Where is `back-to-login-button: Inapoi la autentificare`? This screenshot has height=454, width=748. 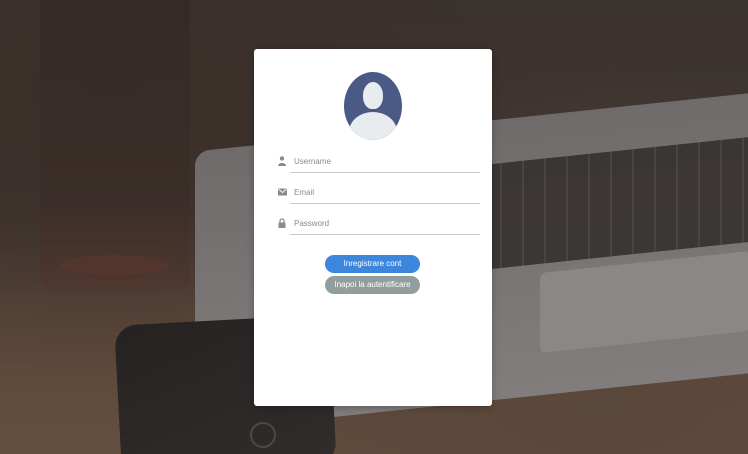 back-to-login-button: Inapoi la autentificare is located at coordinates (372, 285).